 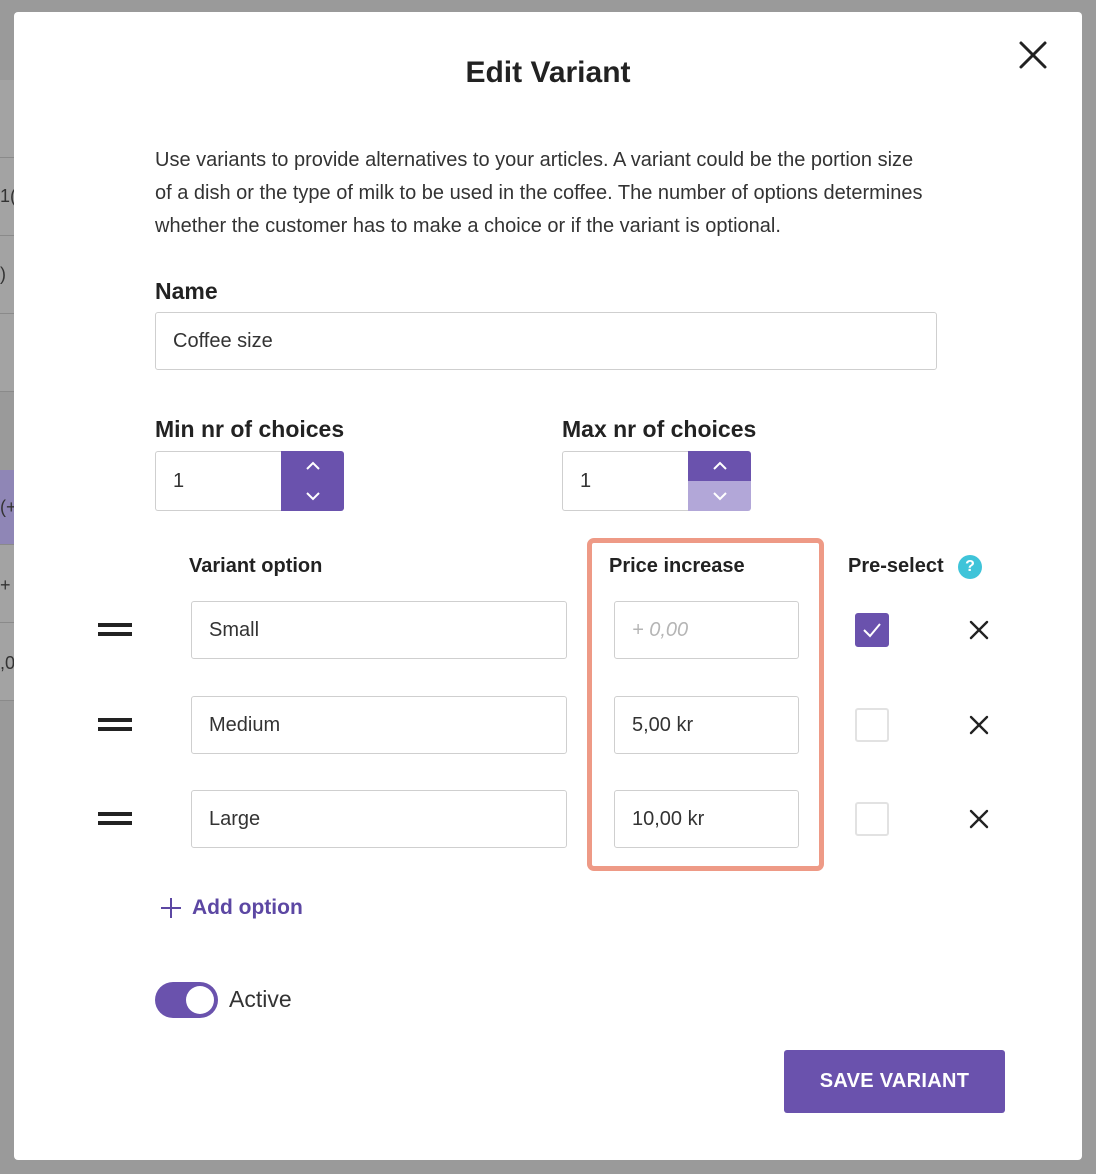 I want to click on min-choices-decrement-button, so click(x=312, y=496).